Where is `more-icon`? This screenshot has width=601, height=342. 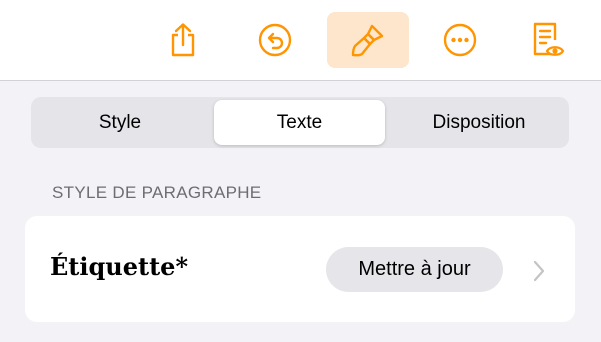
more-icon is located at coordinates (460, 40).